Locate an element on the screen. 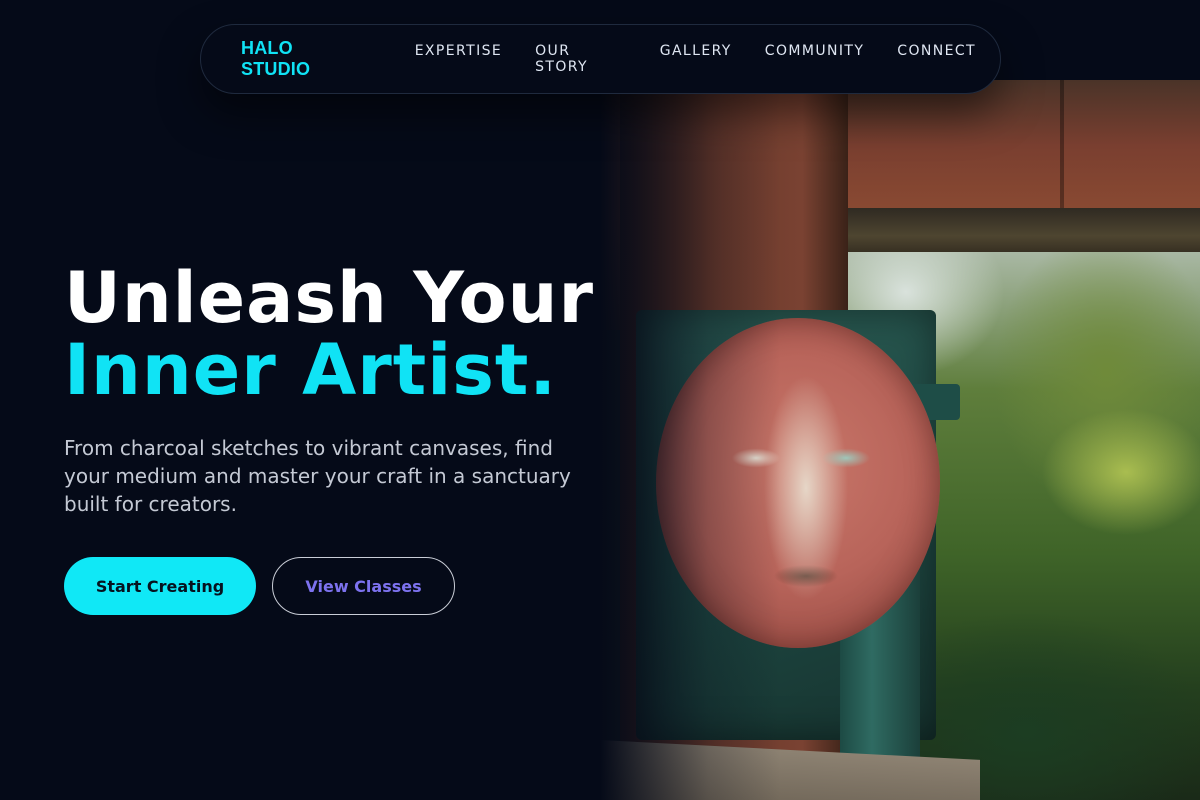  nav-link-connect: CONNECT is located at coordinates (936, 59).